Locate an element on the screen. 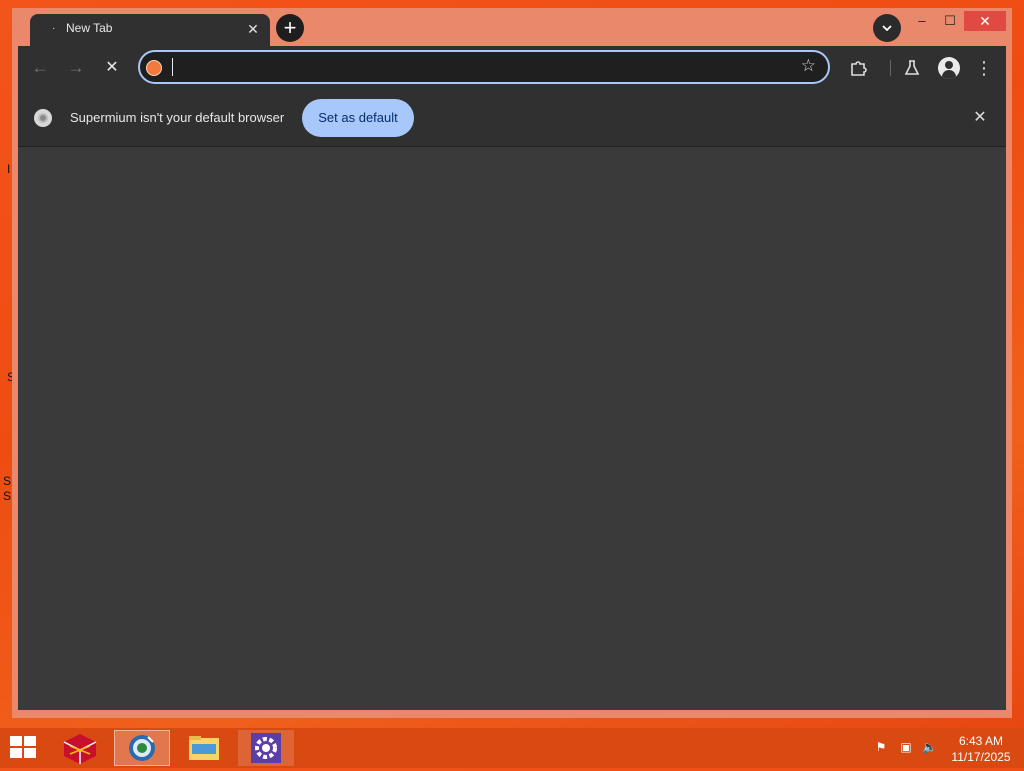 The image size is (1024, 771). puzzle-icon is located at coordinates (859, 68).